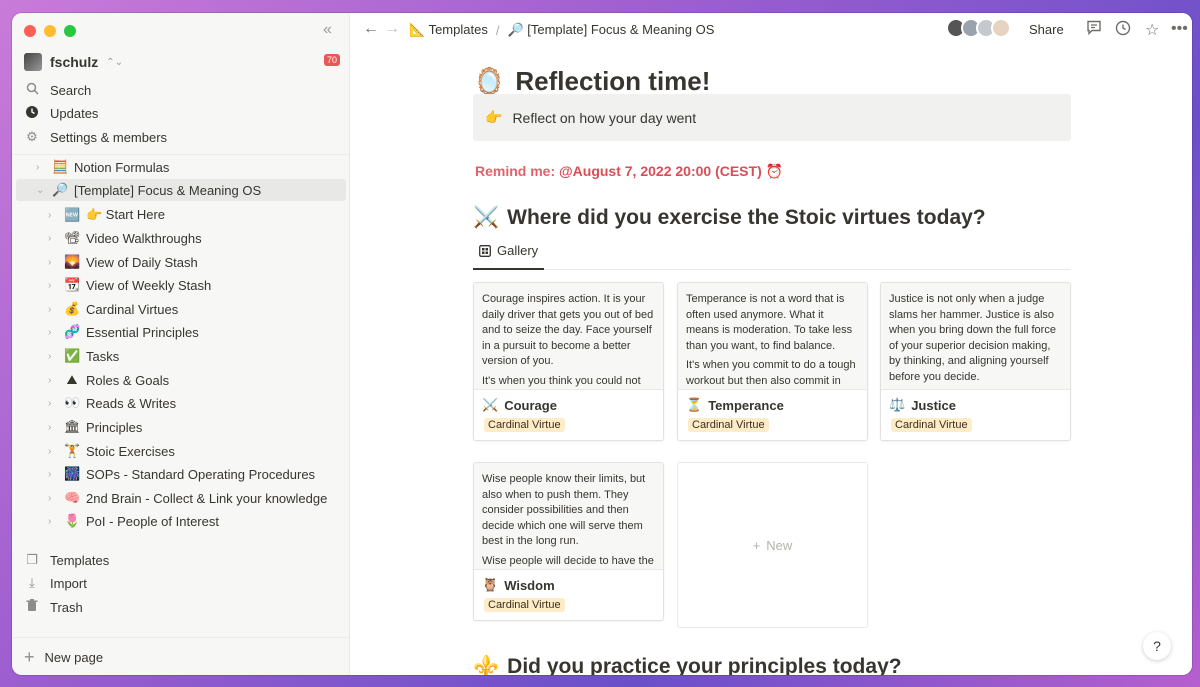 The width and height of the screenshot is (1200, 687). I want to click on alarm-clock-icon: ⏰, so click(774, 171).